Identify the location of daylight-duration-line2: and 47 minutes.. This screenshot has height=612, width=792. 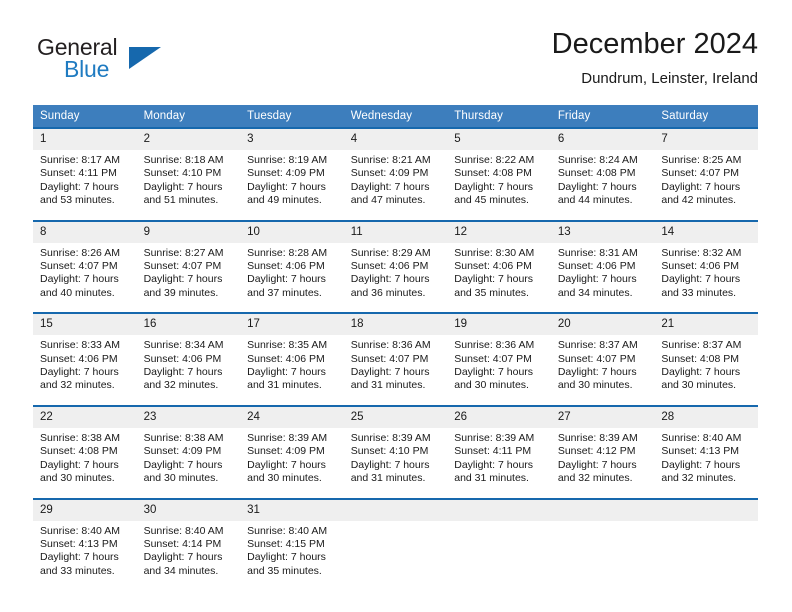
(388, 200).